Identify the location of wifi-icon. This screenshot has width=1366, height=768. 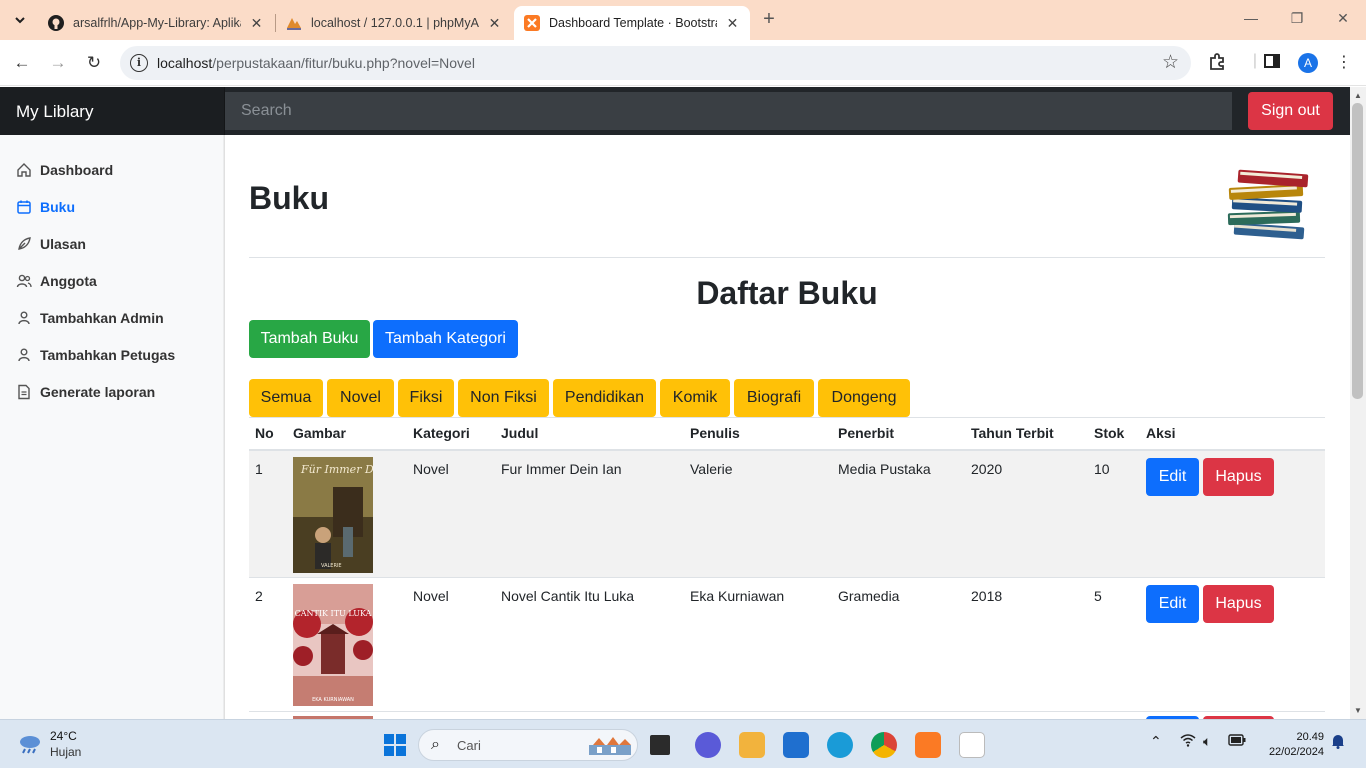
(1188, 741).